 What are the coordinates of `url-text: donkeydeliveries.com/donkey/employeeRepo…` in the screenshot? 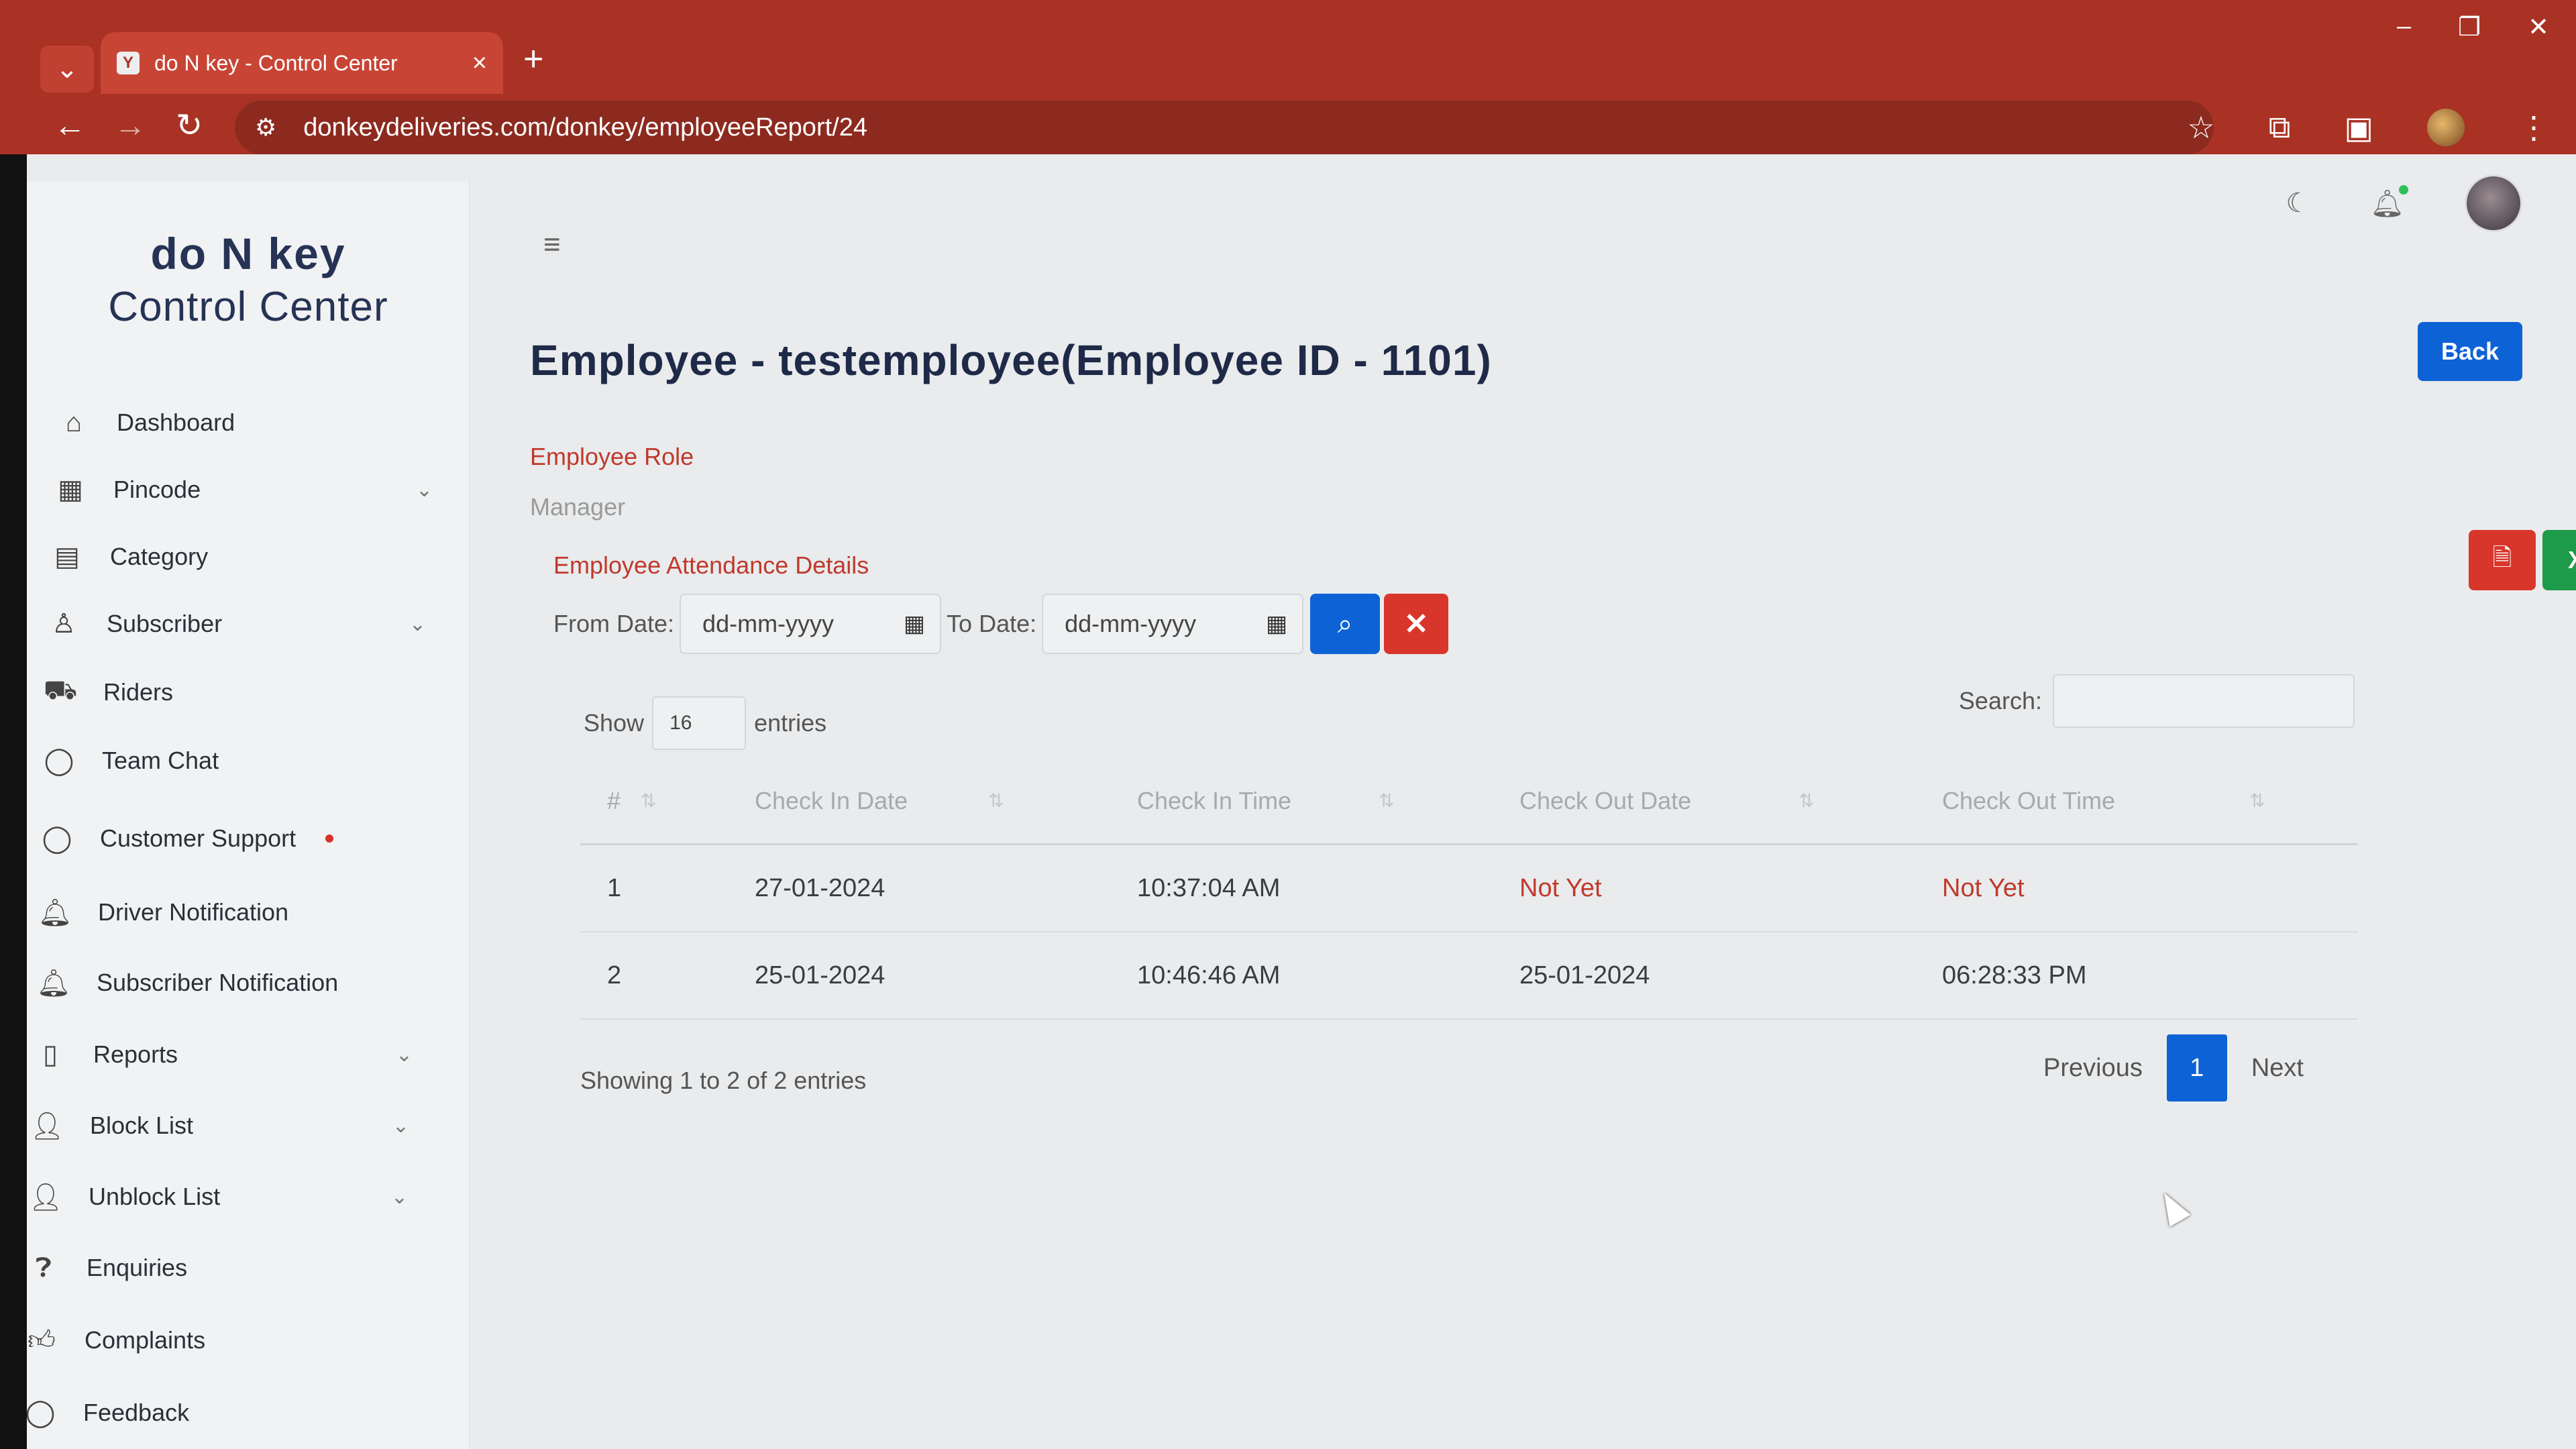 It's located at (585, 127).